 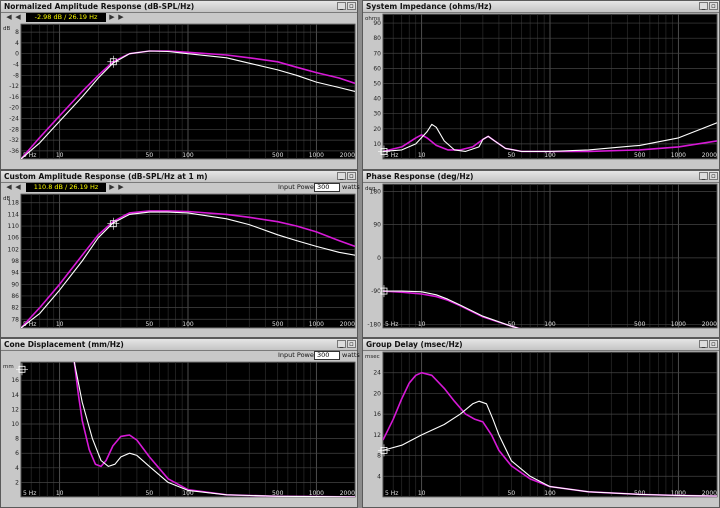 What do you see at coordinates (14, 97) in the screenshot?
I see `y-tick-label: -16` at bounding box center [14, 97].